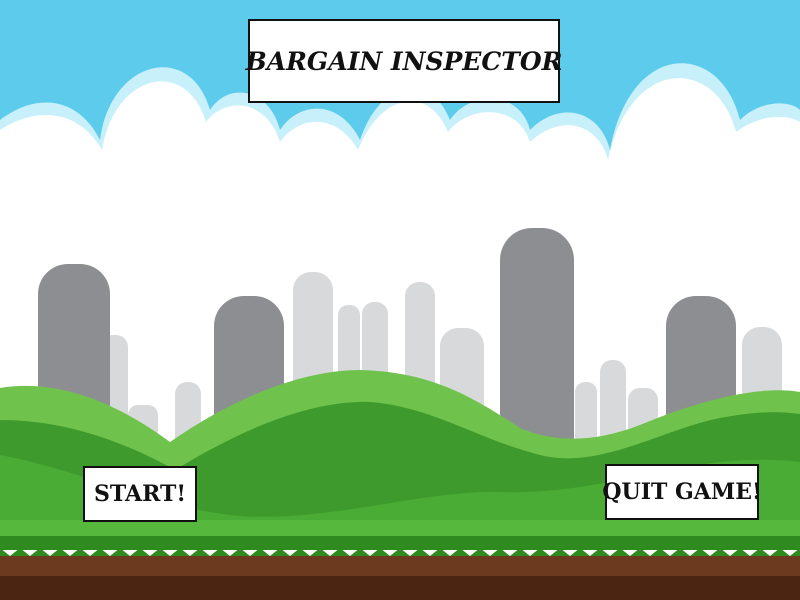 This screenshot has height=600, width=800. I want to click on quit-game-button-label: QUIT GAME!, so click(682, 492).